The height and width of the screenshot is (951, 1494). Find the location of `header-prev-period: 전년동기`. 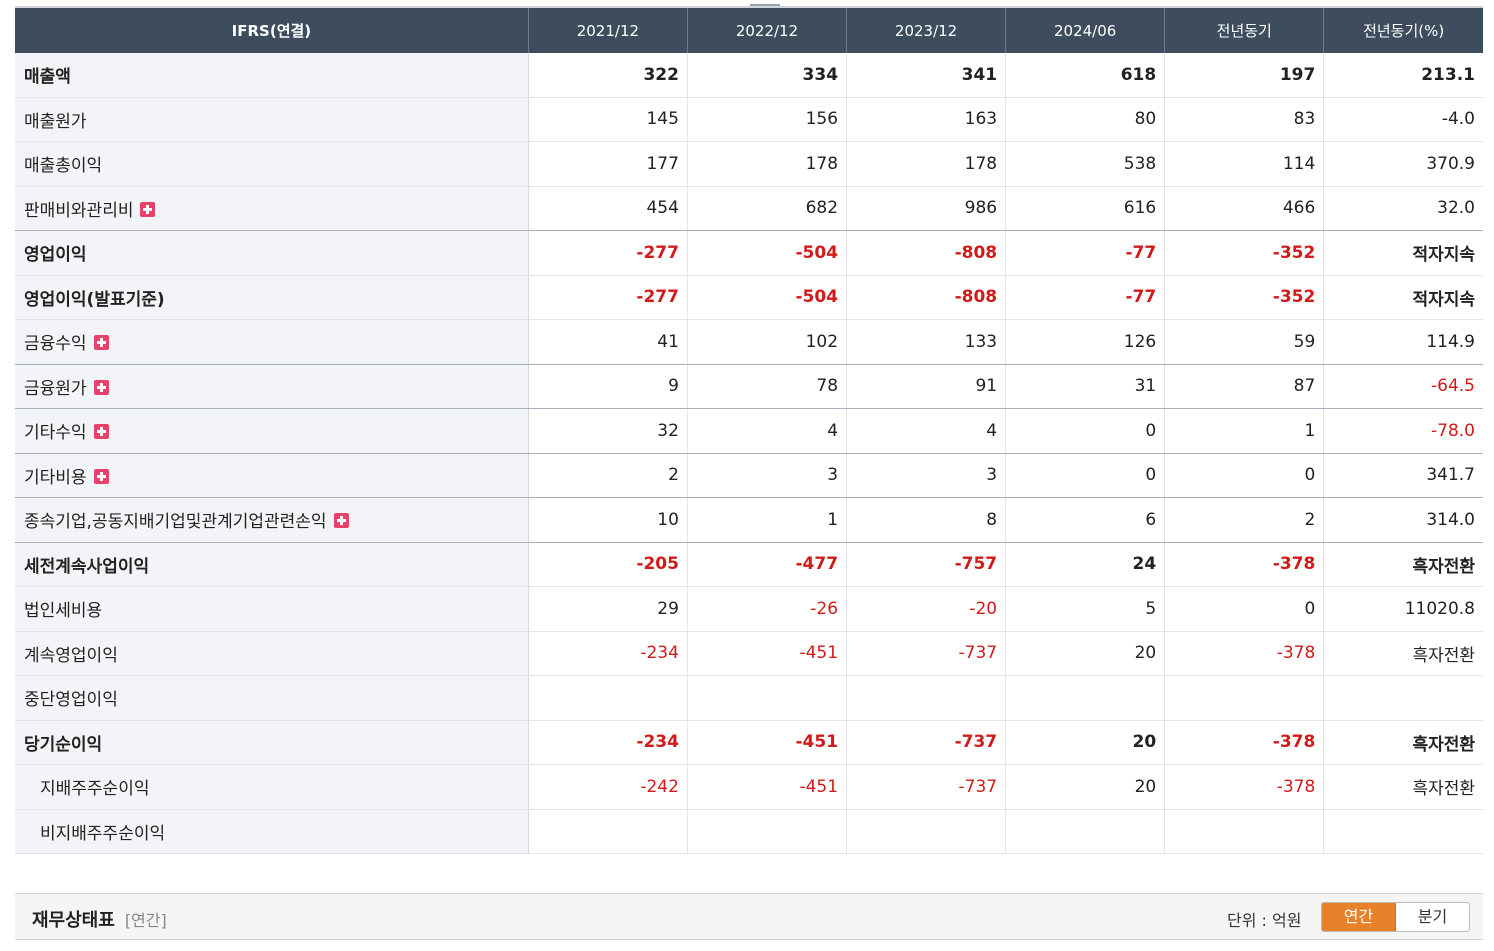

header-prev-period: 전년동기 is located at coordinates (1244, 30).